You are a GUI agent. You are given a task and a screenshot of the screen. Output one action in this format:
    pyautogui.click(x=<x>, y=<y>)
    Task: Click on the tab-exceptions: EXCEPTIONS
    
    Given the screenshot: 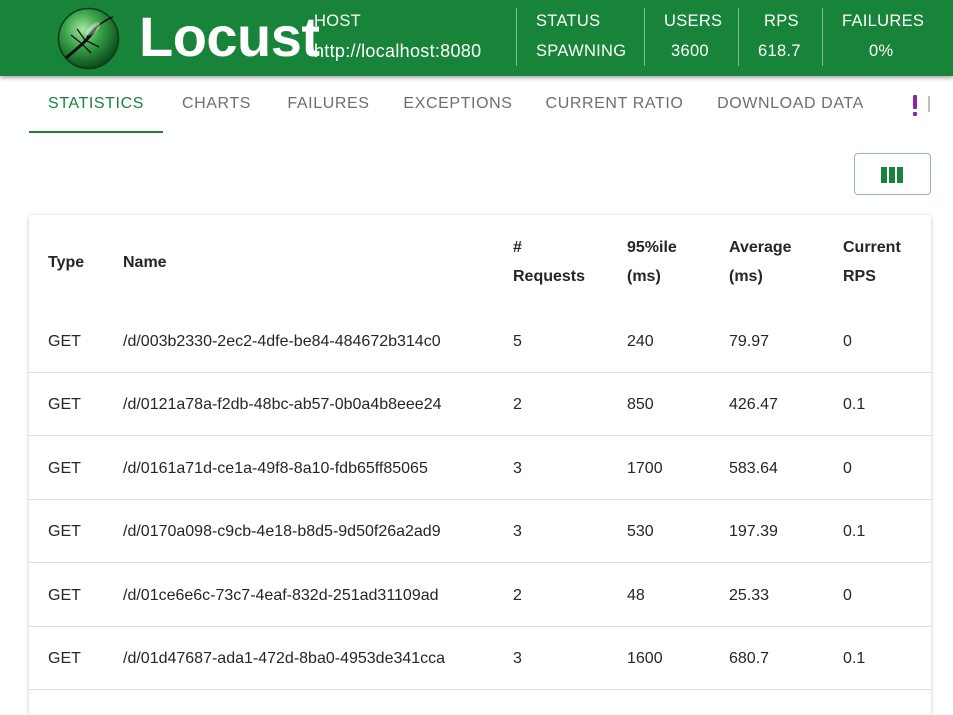 What is the action you would take?
    pyautogui.click(x=458, y=104)
    